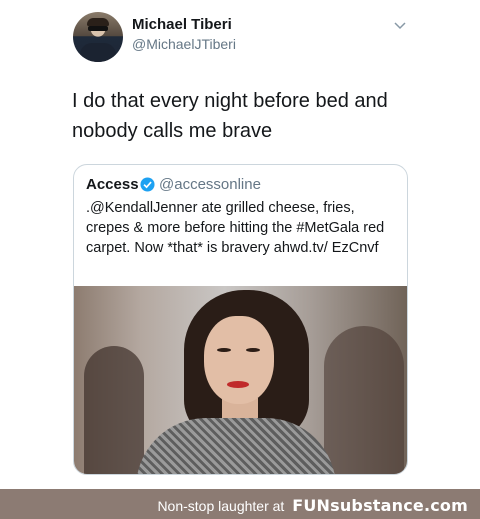  Describe the element at coordinates (98, 52) in the screenshot. I see `avatar-shirt` at that location.